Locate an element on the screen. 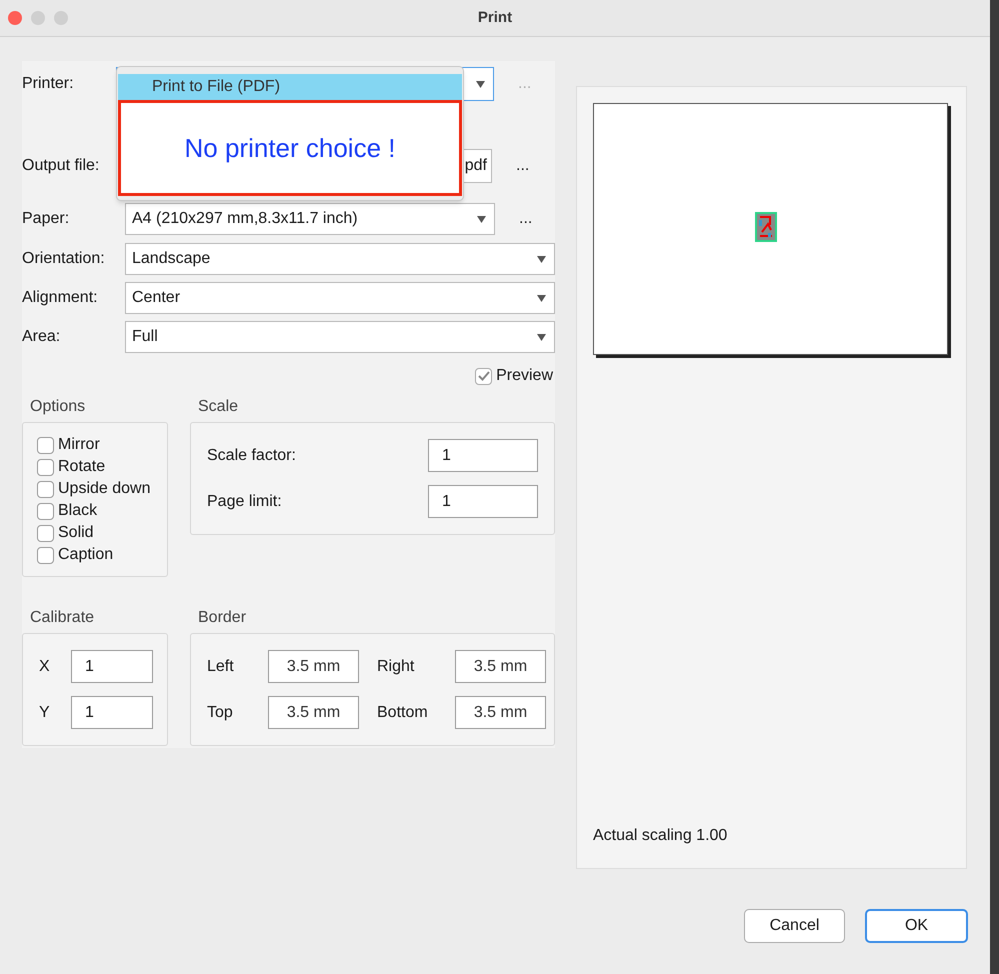  field-label: Paper: is located at coordinates (46, 219).